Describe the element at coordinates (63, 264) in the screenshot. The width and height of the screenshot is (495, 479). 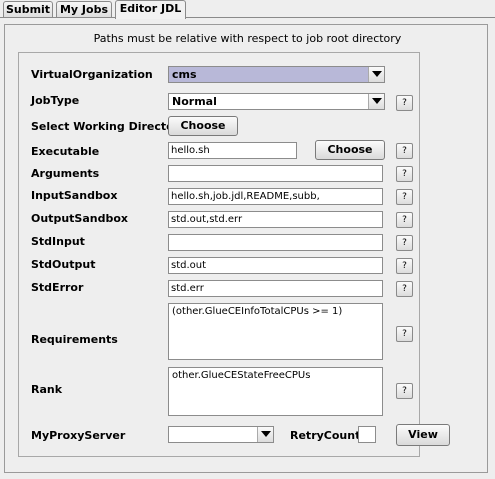
I see `std-output-label: StdOutput` at that location.